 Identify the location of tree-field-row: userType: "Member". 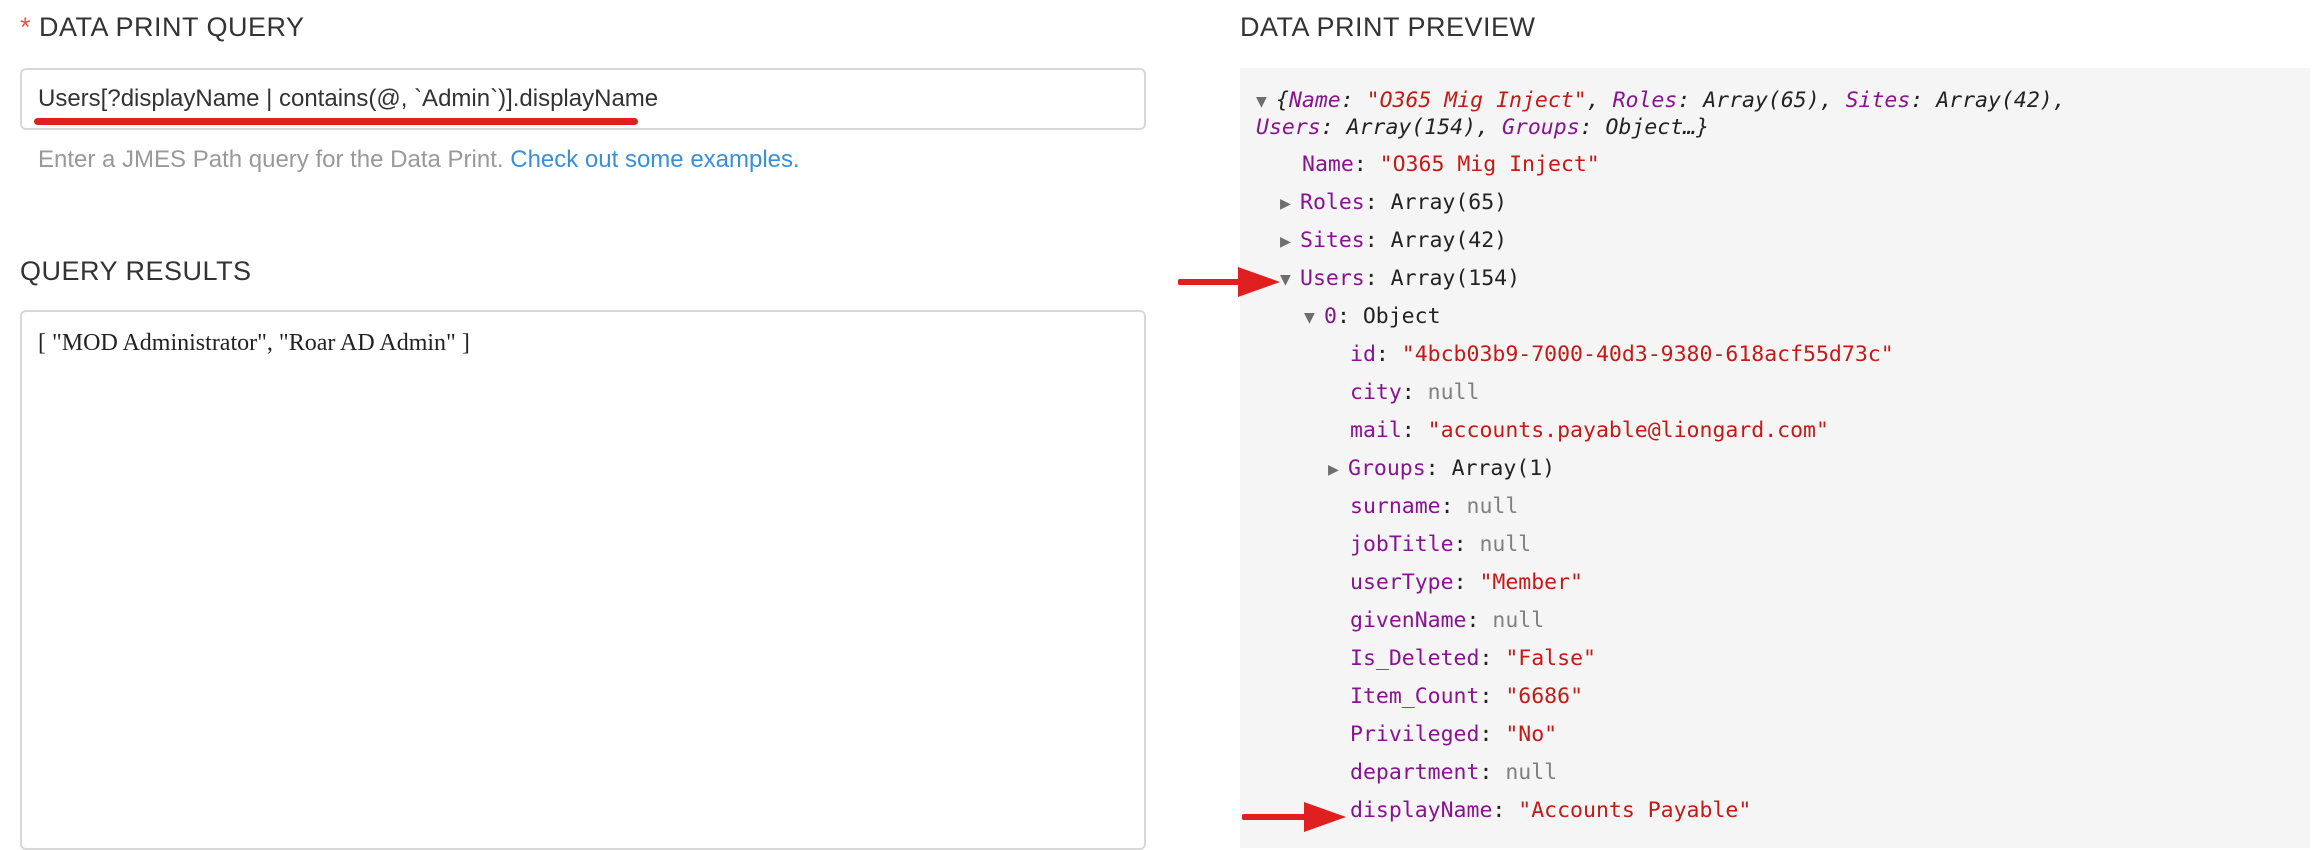
(1467, 582).